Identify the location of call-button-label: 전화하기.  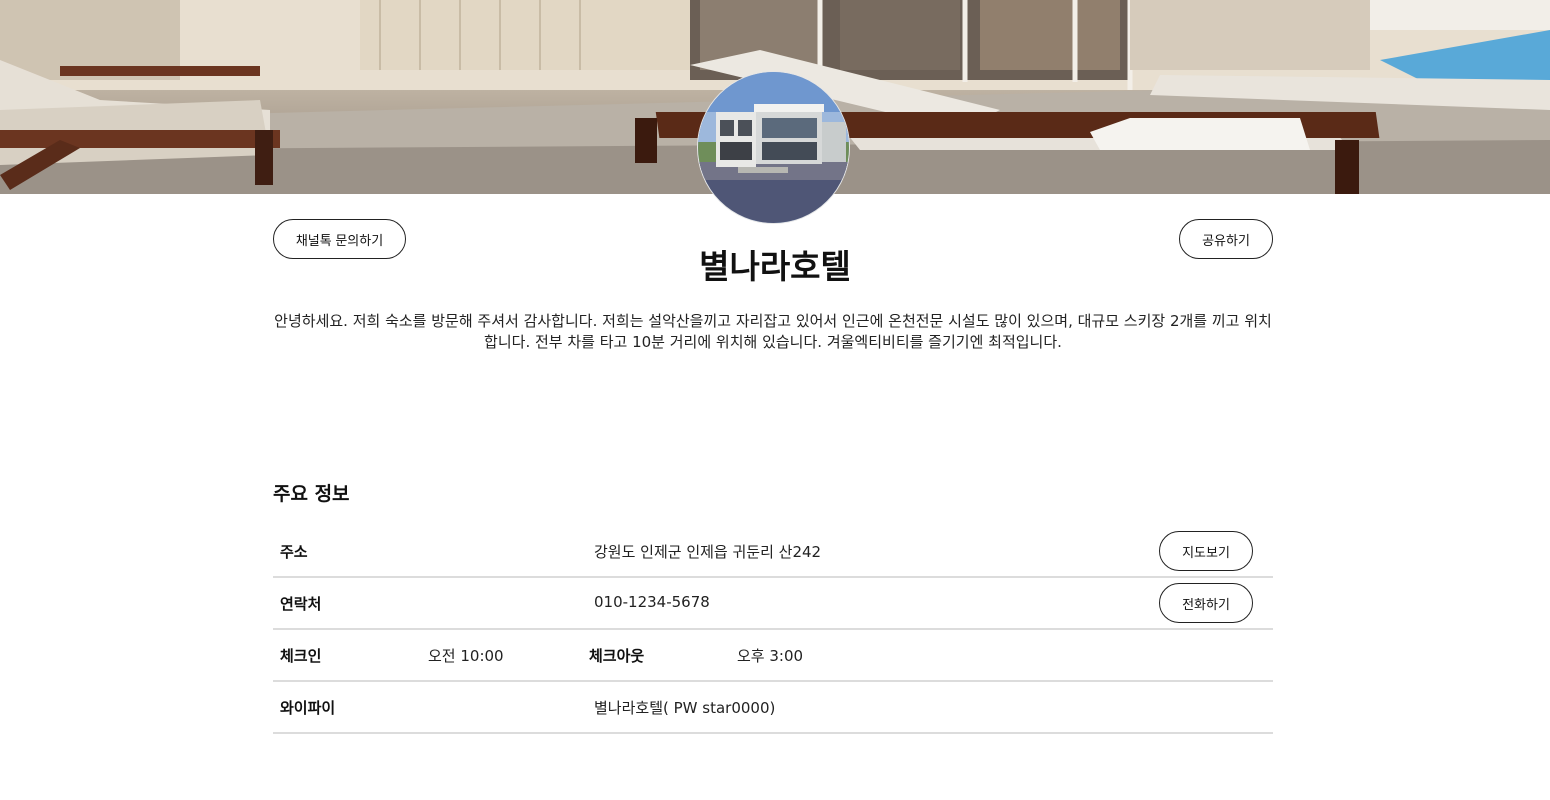
(1206, 604).